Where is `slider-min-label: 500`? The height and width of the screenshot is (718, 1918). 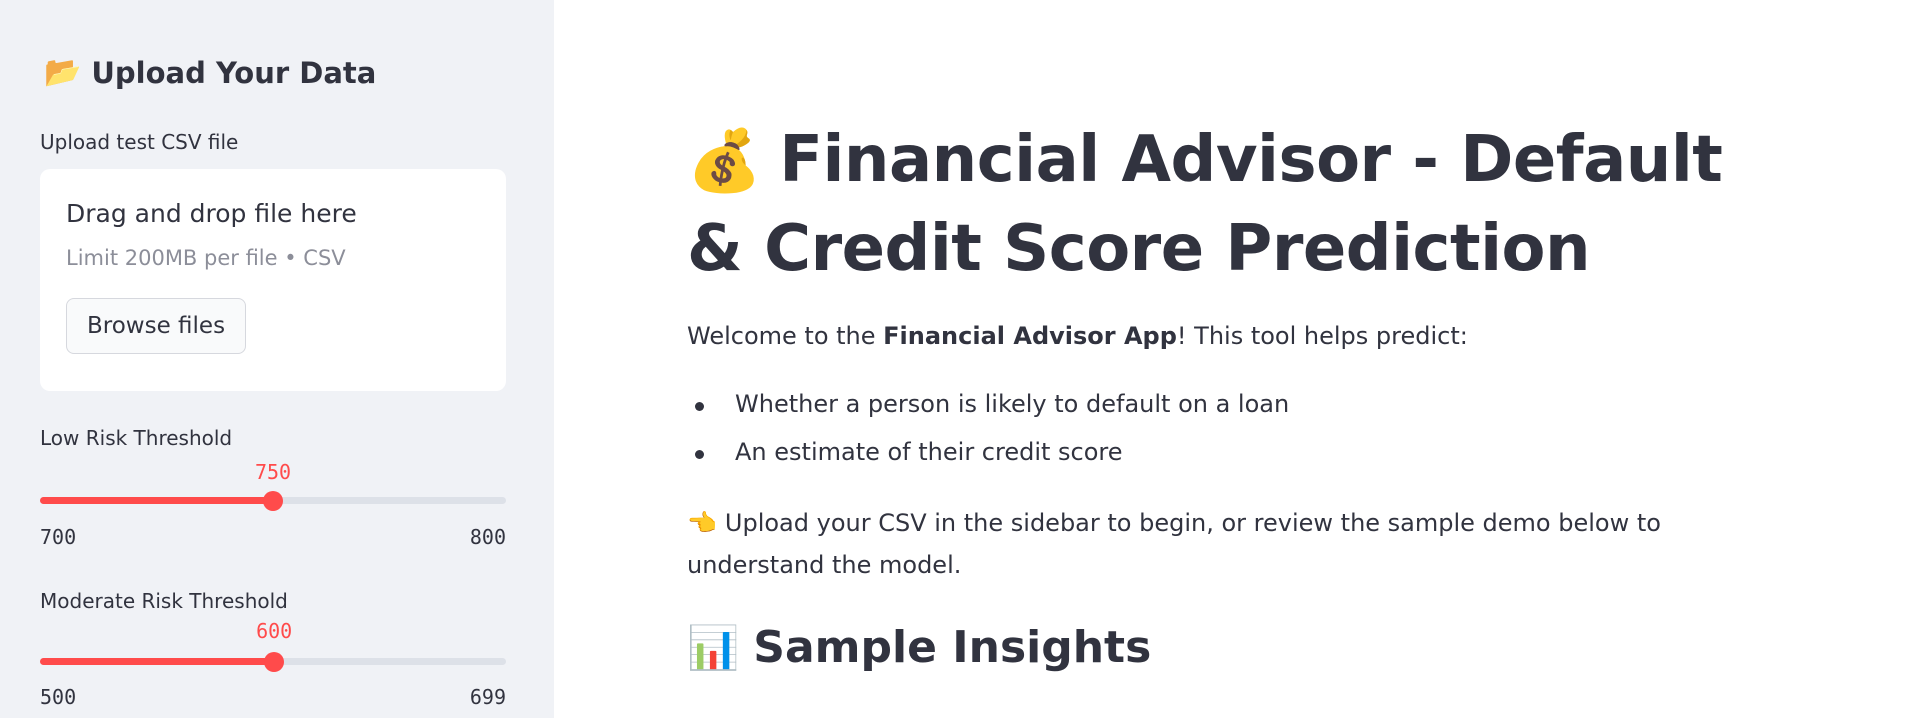
slider-min-label: 500 is located at coordinates (58, 697).